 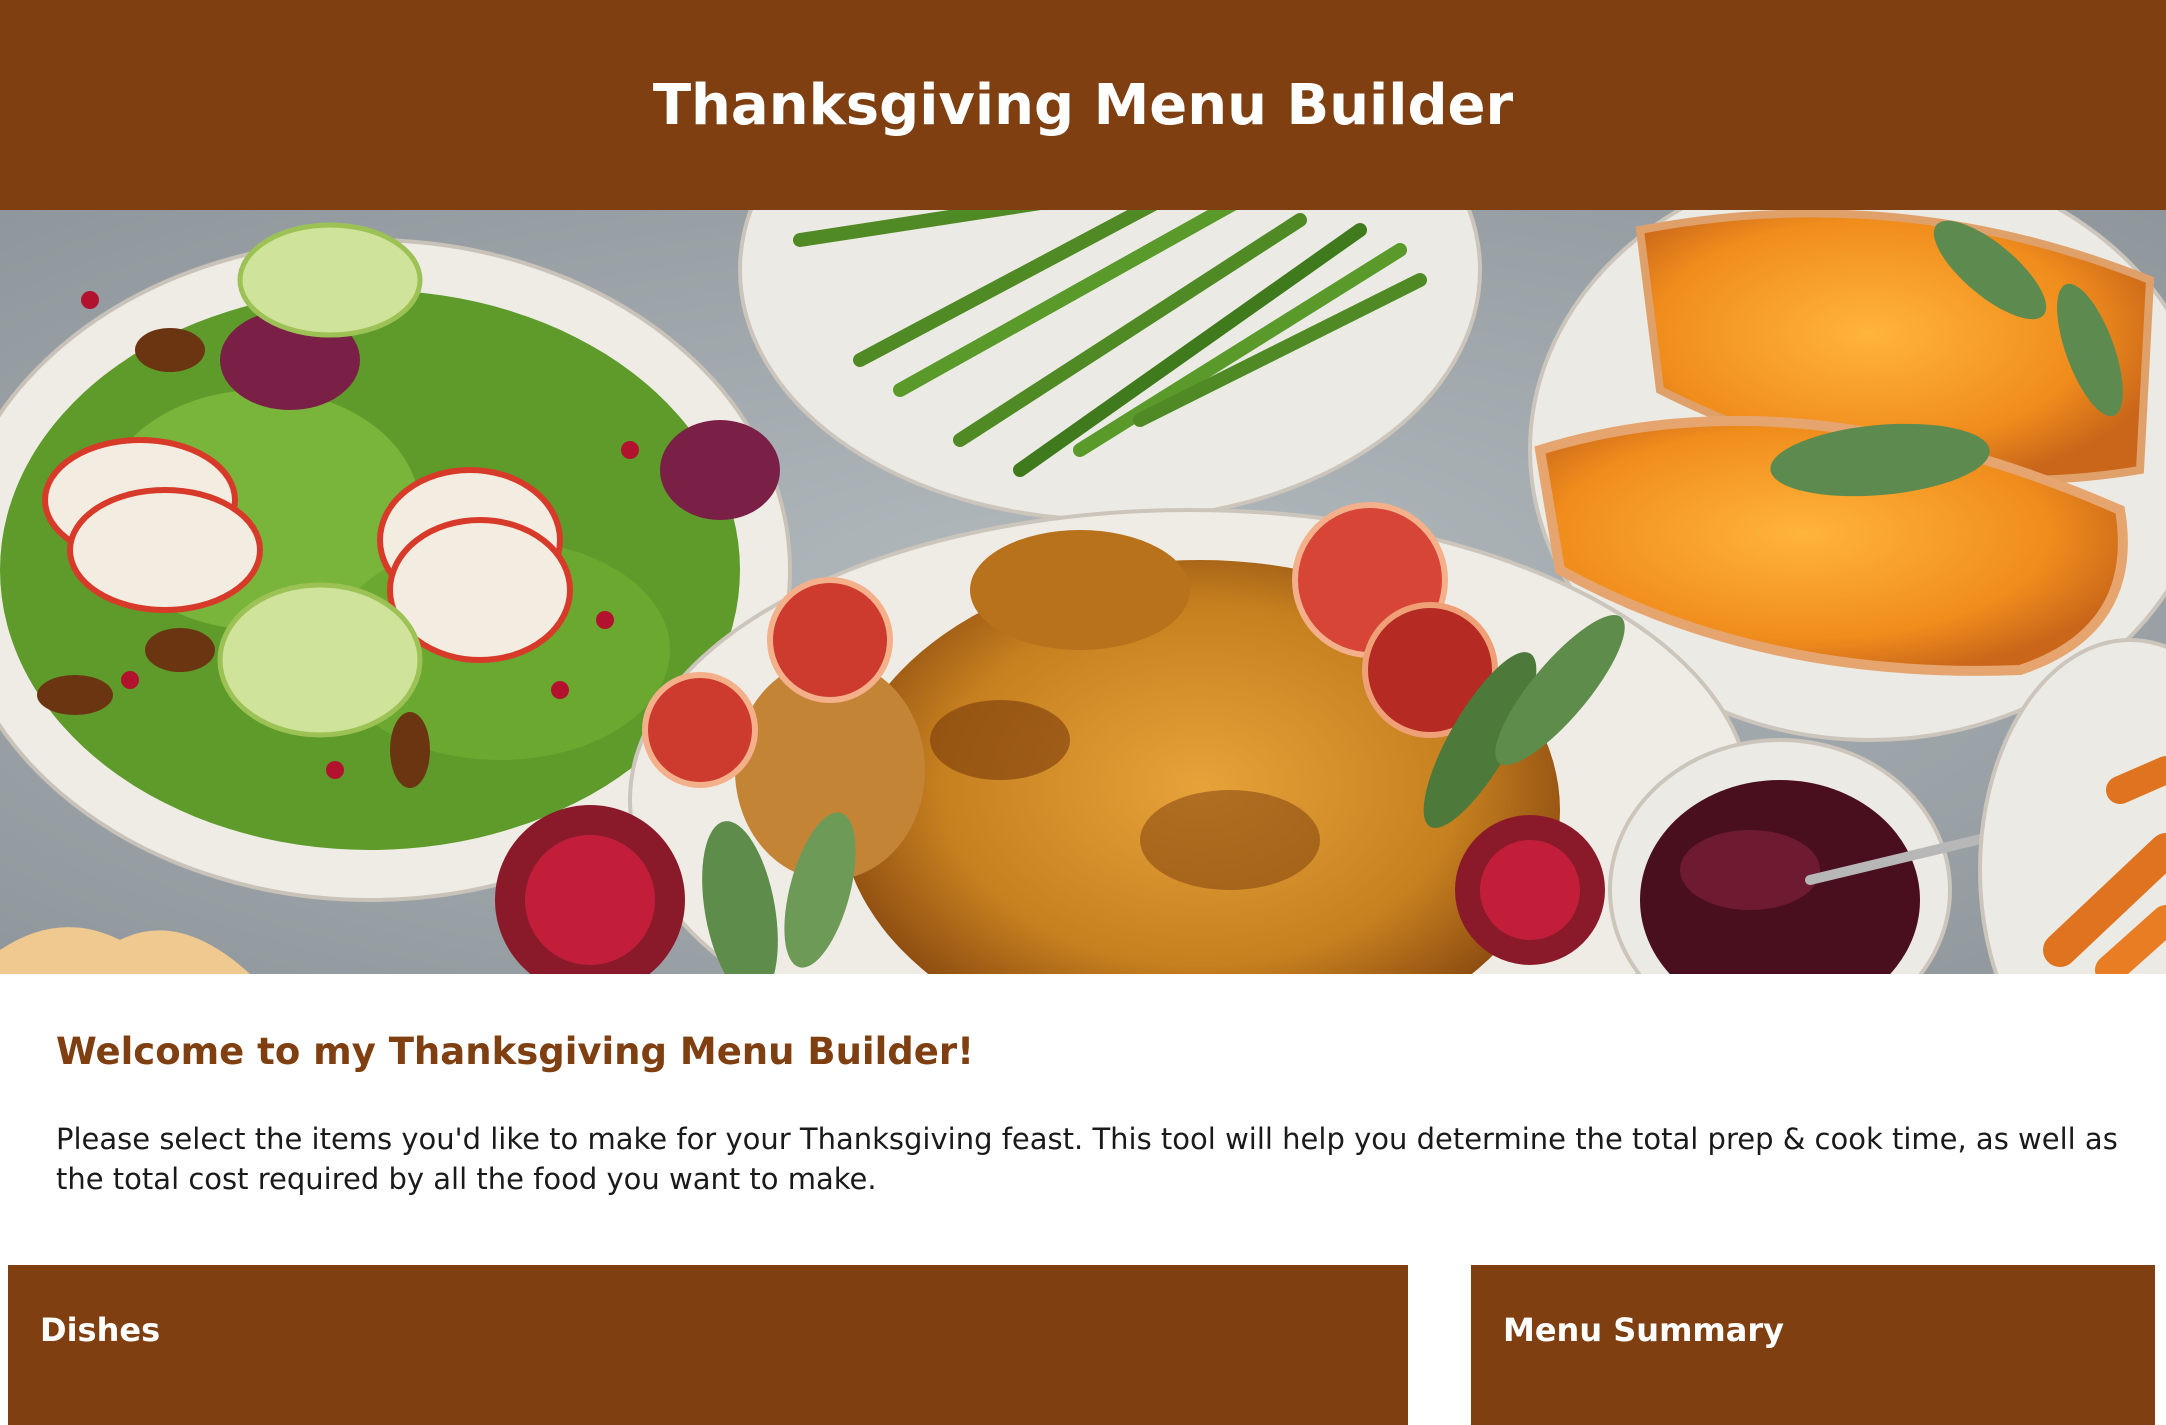 I want to click on dishes-panel-title: Dishes, so click(x=100, y=1330).